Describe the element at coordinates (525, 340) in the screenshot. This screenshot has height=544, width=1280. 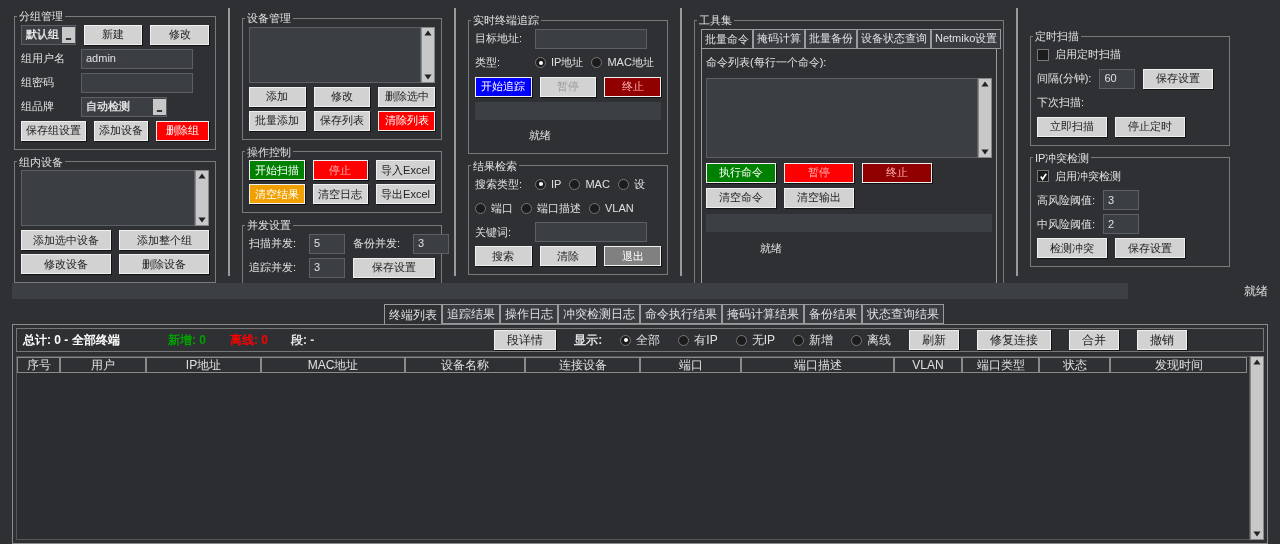
I see `button: 段详情` at that location.